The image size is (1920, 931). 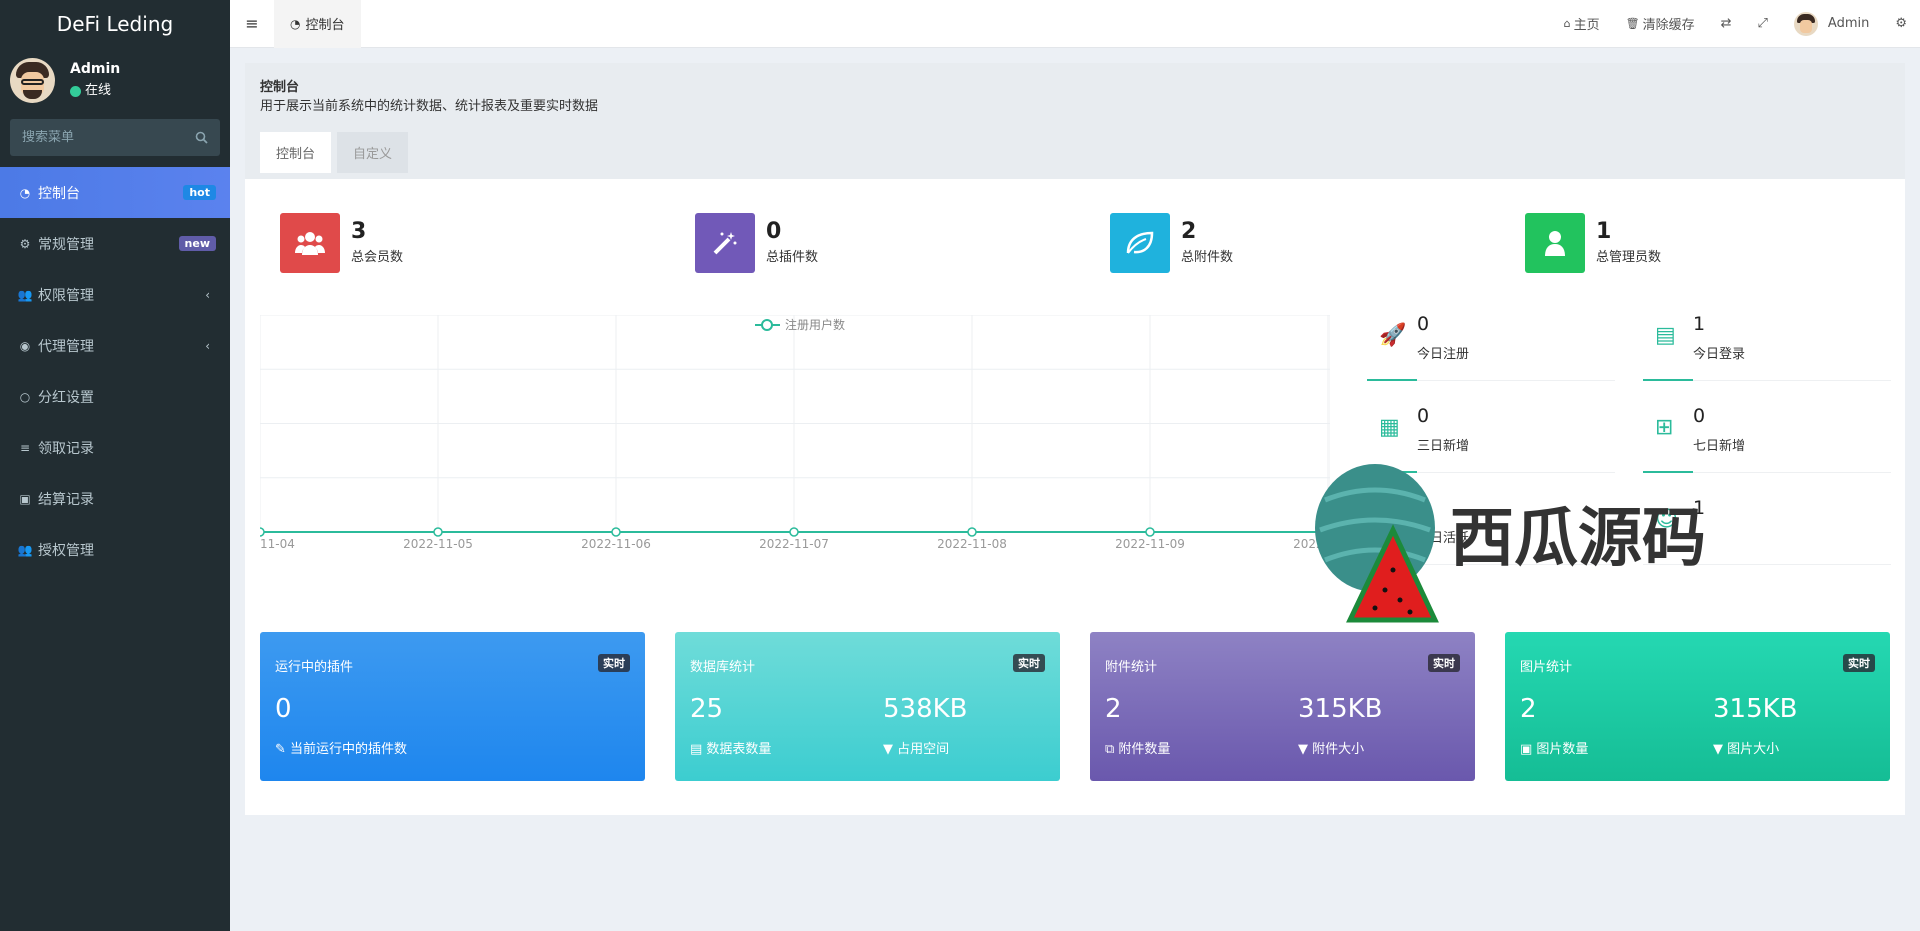 What do you see at coordinates (725, 243) in the screenshot?
I see `magic-icon` at bounding box center [725, 243].